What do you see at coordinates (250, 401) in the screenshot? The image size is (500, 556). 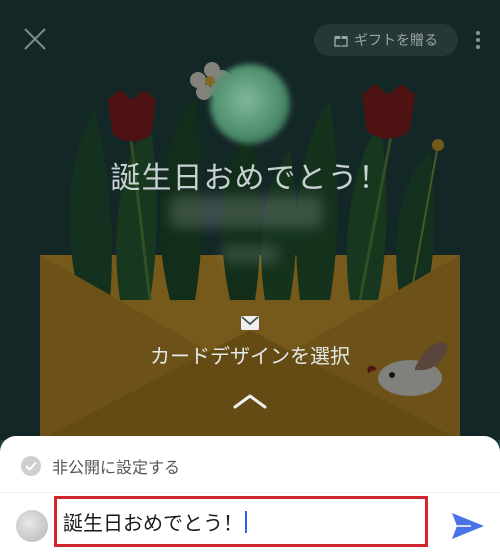 I see `chevron-up-icon` at bounding box center [250, 401].